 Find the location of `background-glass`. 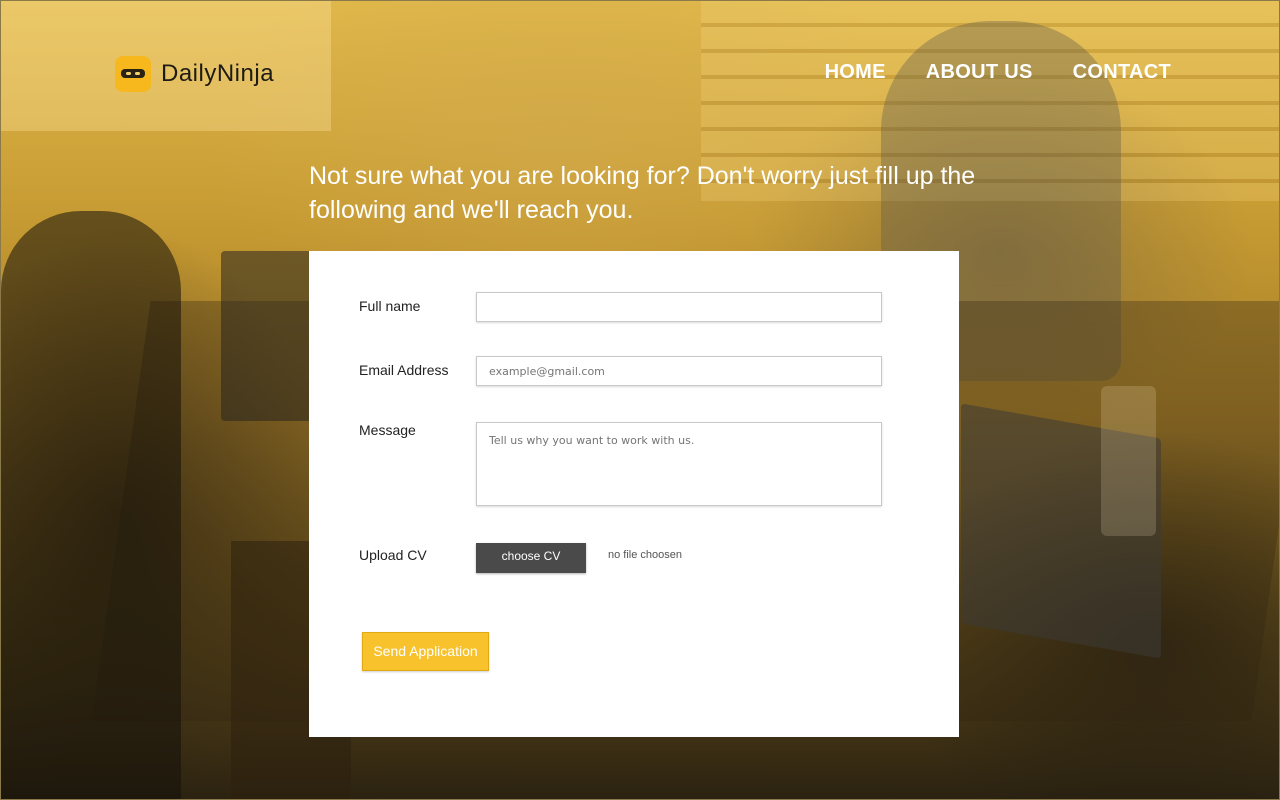

background-glass is located at coordinates (1128, 461).